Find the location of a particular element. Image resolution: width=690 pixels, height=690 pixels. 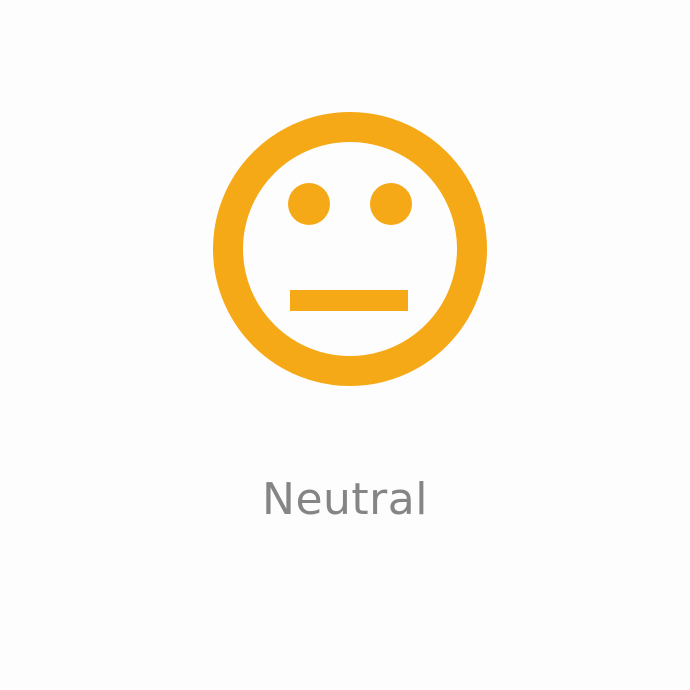

mouth-line is located at coordinates (349, 300).